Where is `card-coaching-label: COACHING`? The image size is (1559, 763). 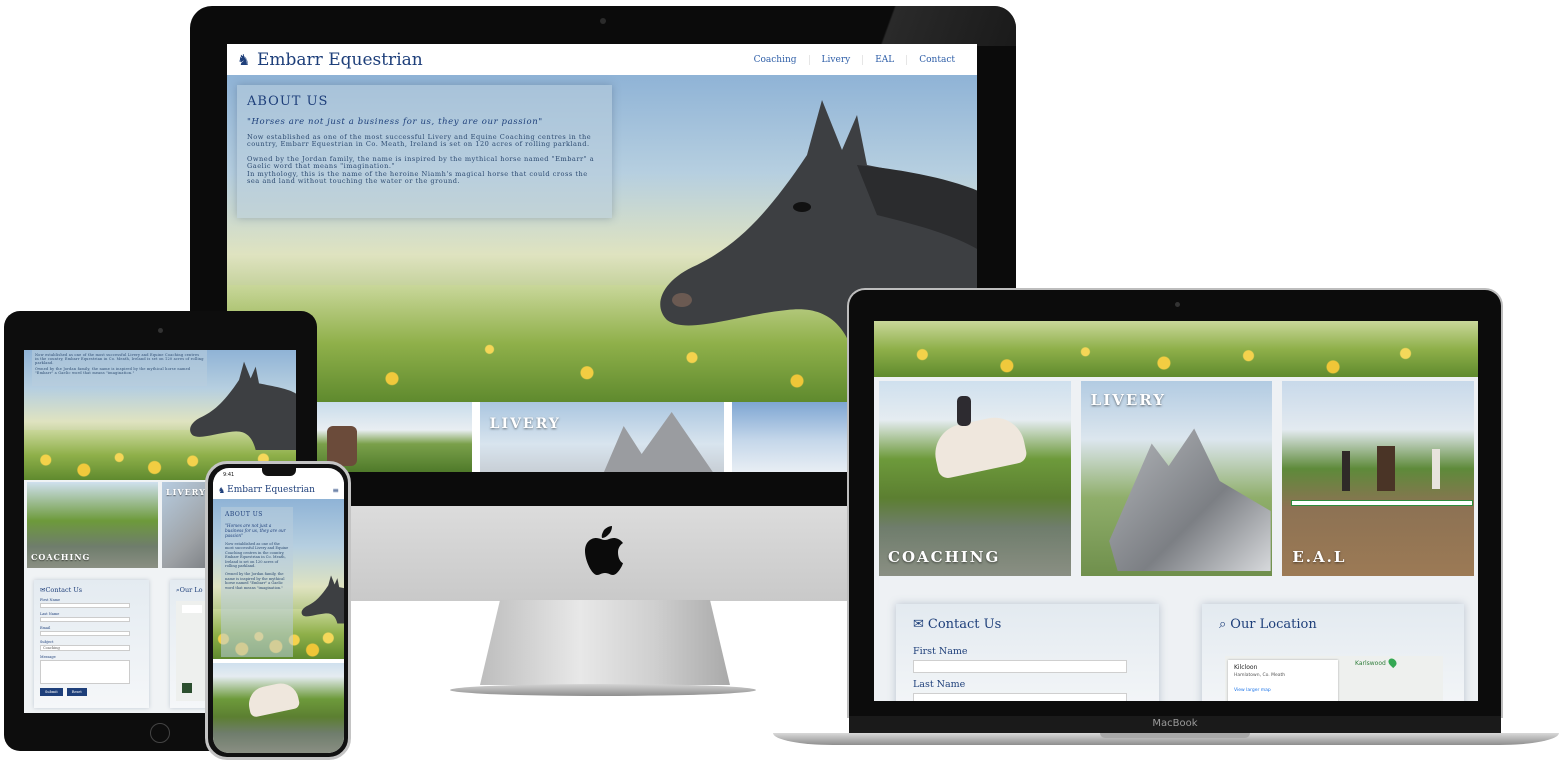
card-coaching-label: COACHING is located at coordinates (944, 557).